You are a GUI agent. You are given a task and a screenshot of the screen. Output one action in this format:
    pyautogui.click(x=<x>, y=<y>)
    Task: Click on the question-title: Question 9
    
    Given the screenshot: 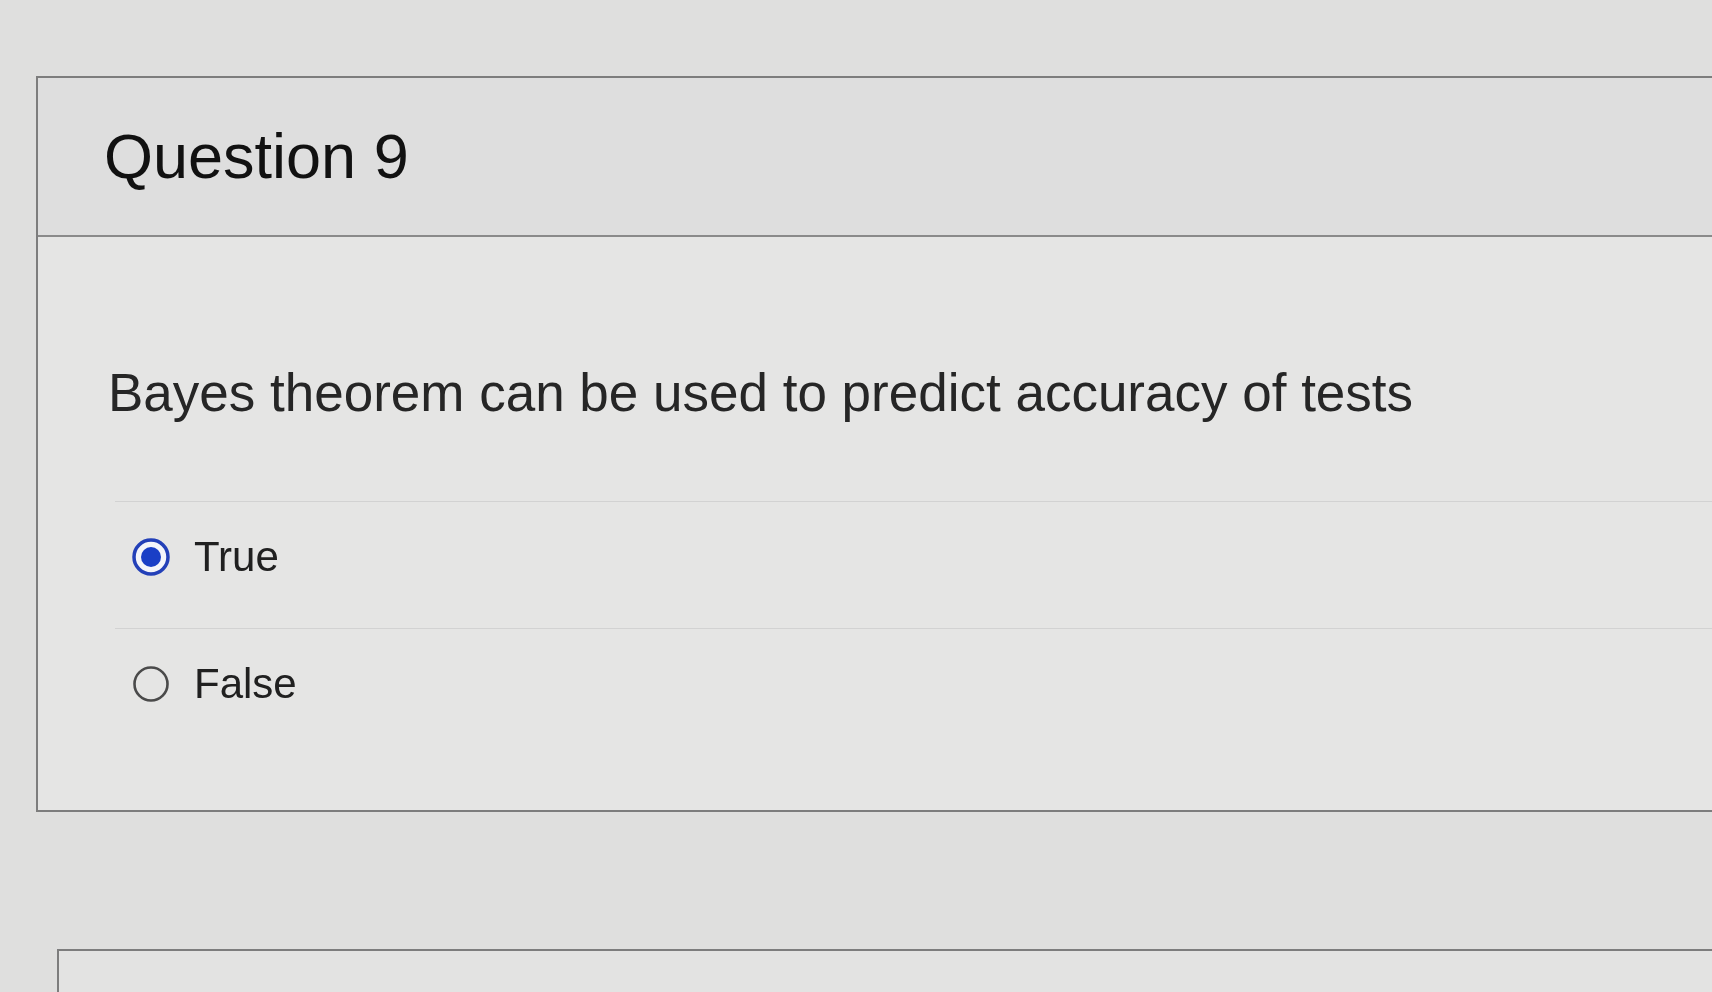 What is the action you would take?
    pyautogui.click(x=256, y=156)
    